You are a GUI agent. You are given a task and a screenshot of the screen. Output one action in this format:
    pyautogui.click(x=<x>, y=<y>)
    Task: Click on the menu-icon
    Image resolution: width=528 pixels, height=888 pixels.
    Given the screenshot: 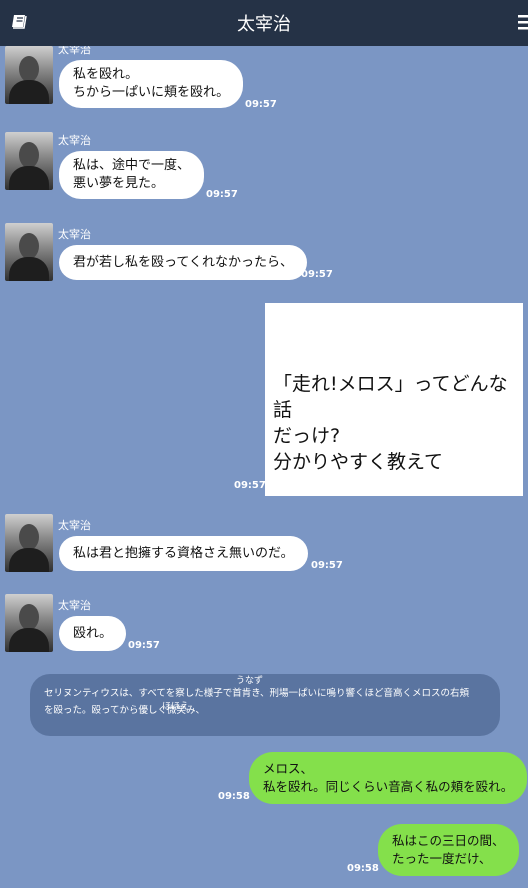 What is the action you would take?
    pyautogui.click(x=523, y=23)
    